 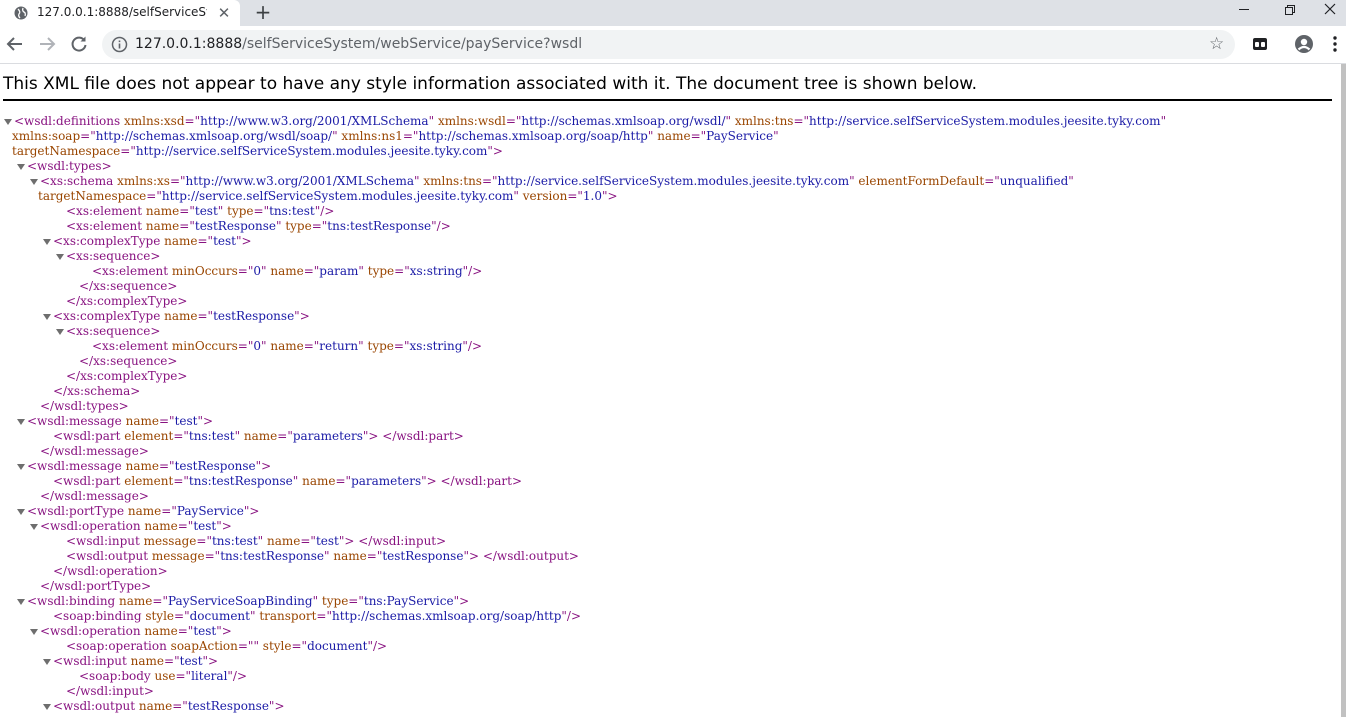 I want to click on xml-tag-text: "> </wsdl:input>, so click(x=392, y=541).